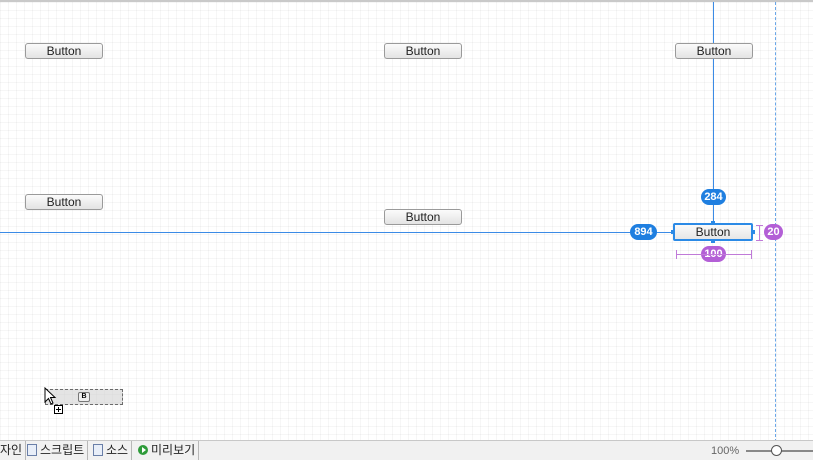 This screenshot has width=813, height=460. What do you see at coordinates (713, 197) in the screenshot?
I see `top-distance-badge: 284` at bounding box center [713, 197].